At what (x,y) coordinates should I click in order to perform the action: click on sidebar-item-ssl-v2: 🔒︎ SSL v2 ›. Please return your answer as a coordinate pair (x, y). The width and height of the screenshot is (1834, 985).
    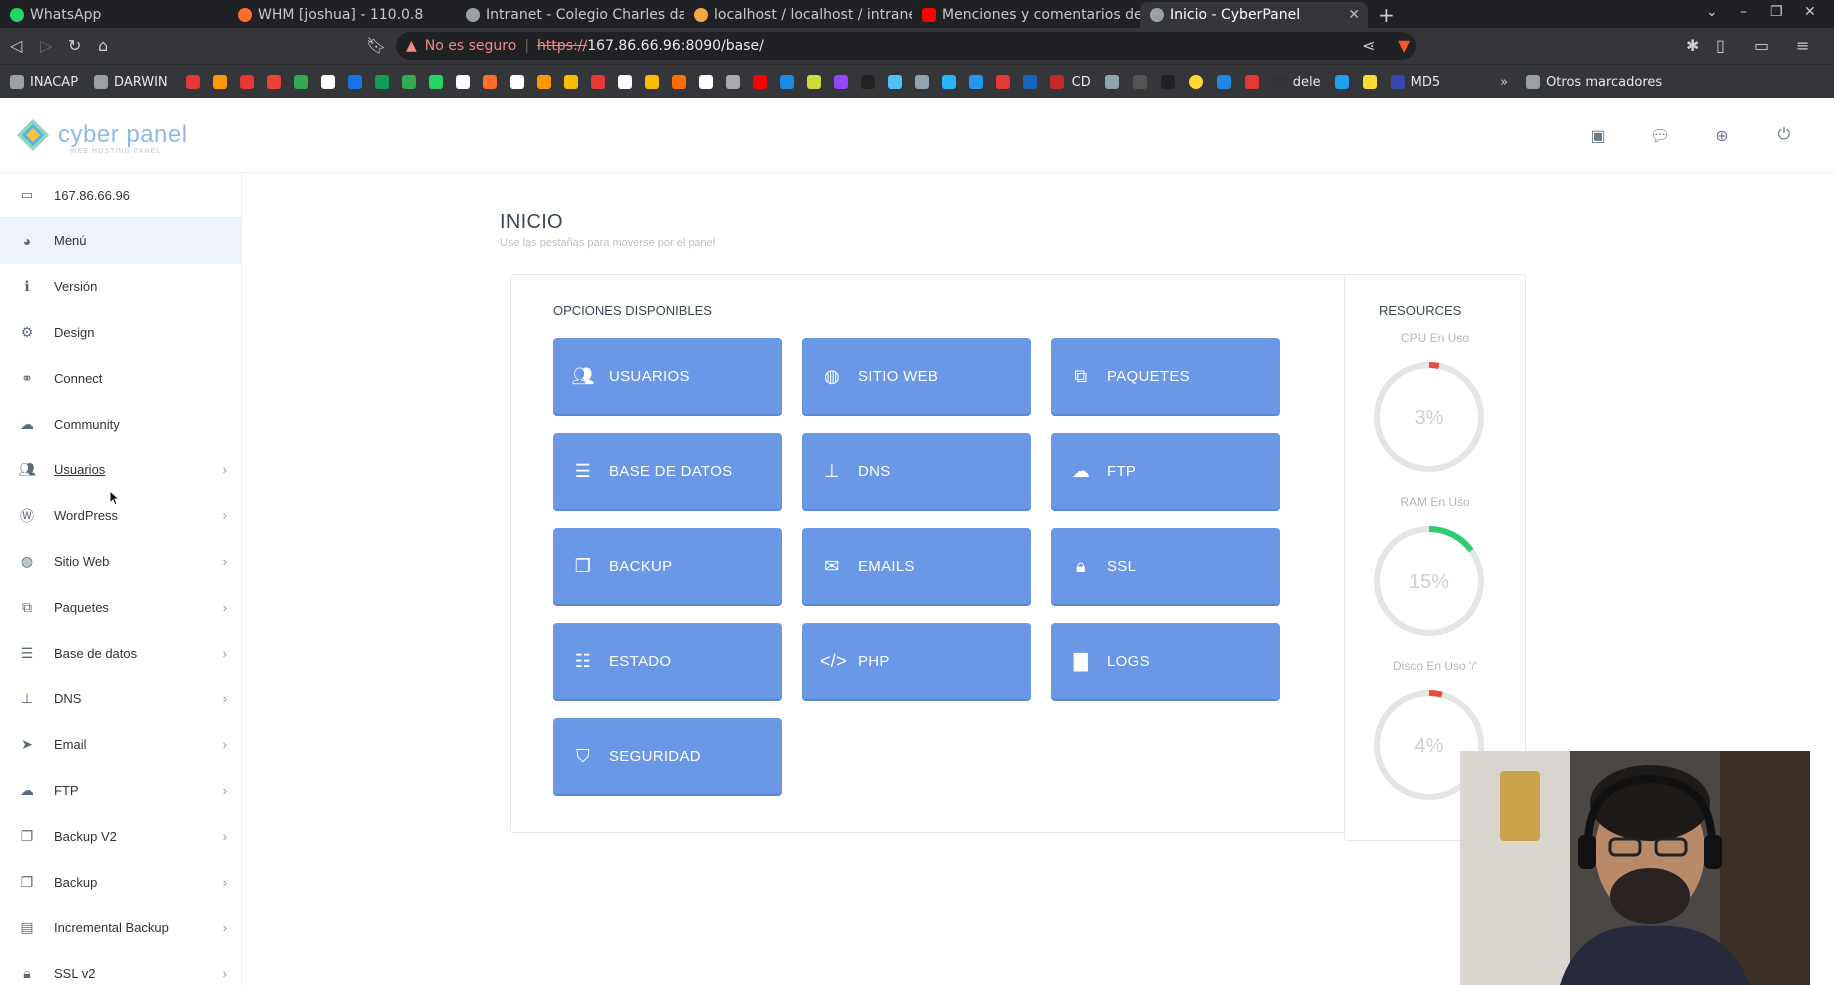
    Looking at the image, I should click on (120, 968).